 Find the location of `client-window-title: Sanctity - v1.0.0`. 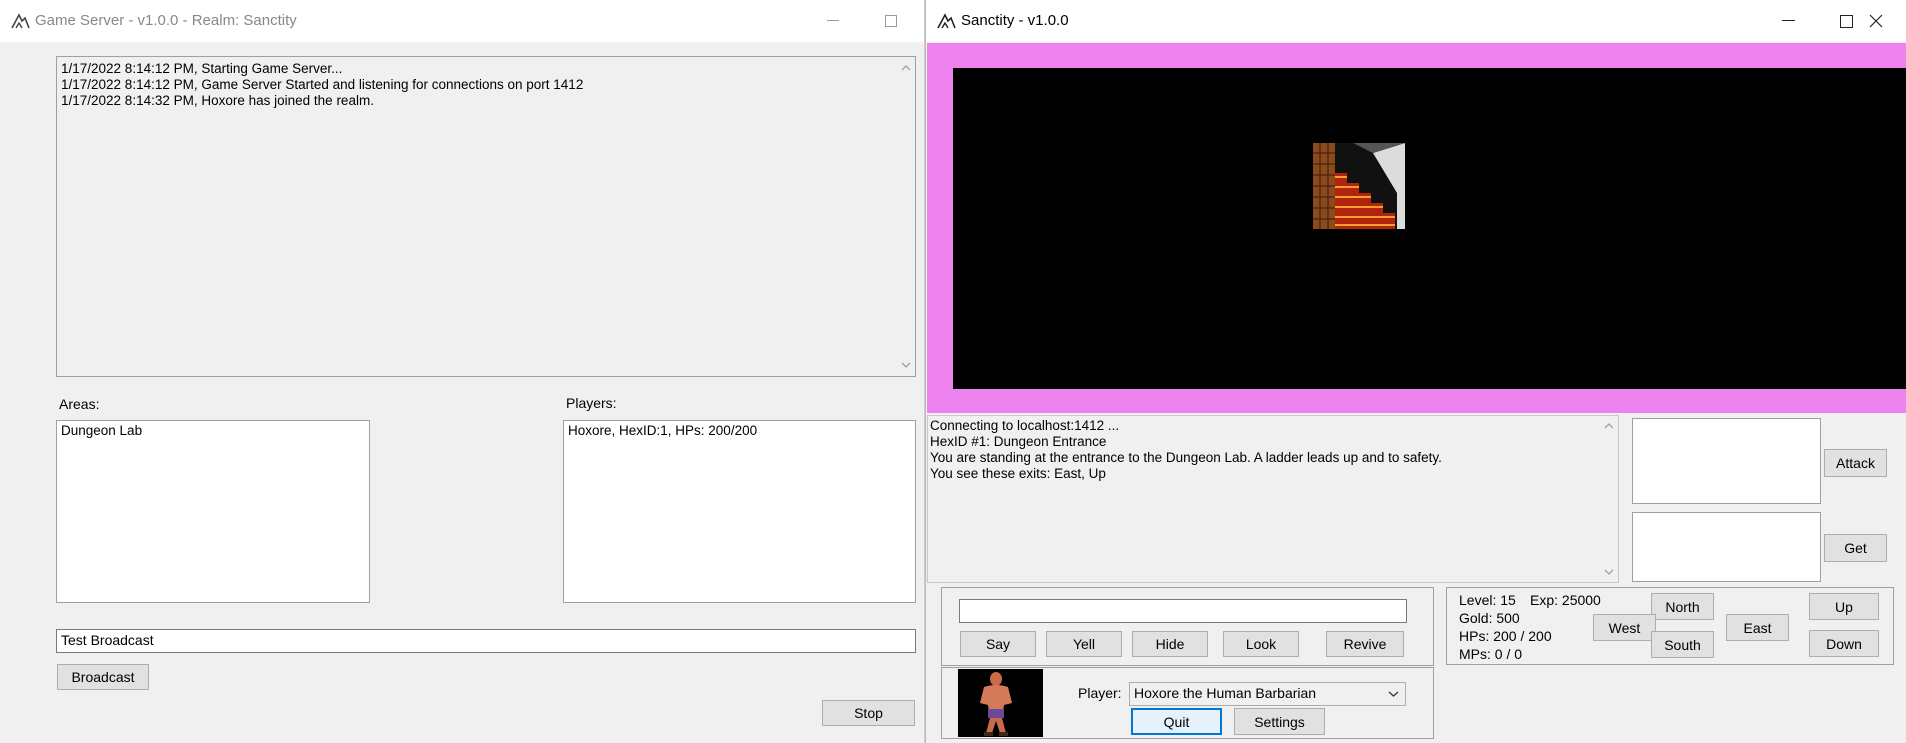

client-window-title: Sanctity - v1.0.0 is located at coordinates (1015, 20).